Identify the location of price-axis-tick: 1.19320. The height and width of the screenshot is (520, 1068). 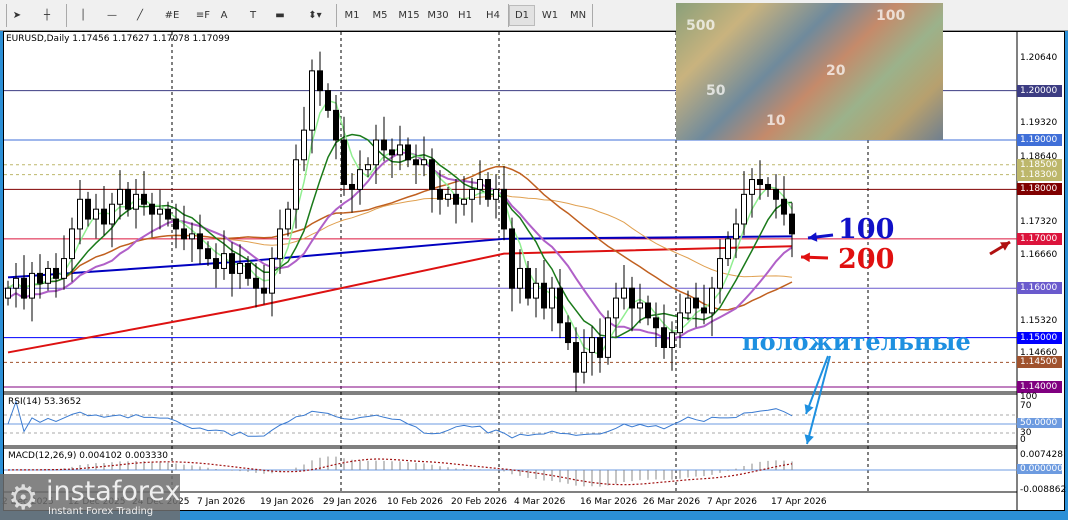
(1039, 123).